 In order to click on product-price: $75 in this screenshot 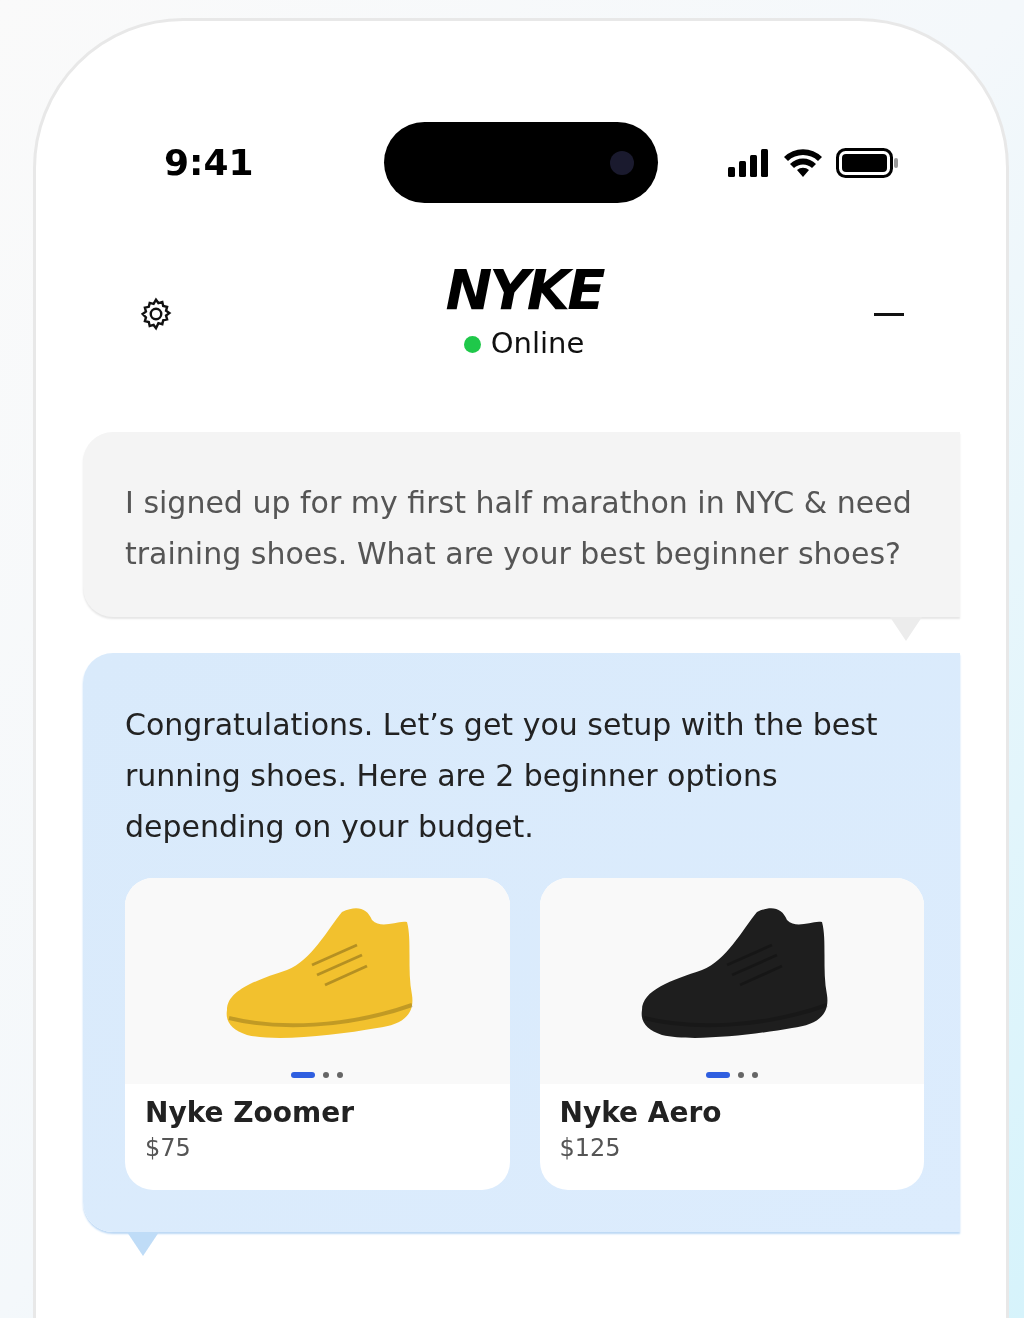, I will do `click(168, 1148)`.